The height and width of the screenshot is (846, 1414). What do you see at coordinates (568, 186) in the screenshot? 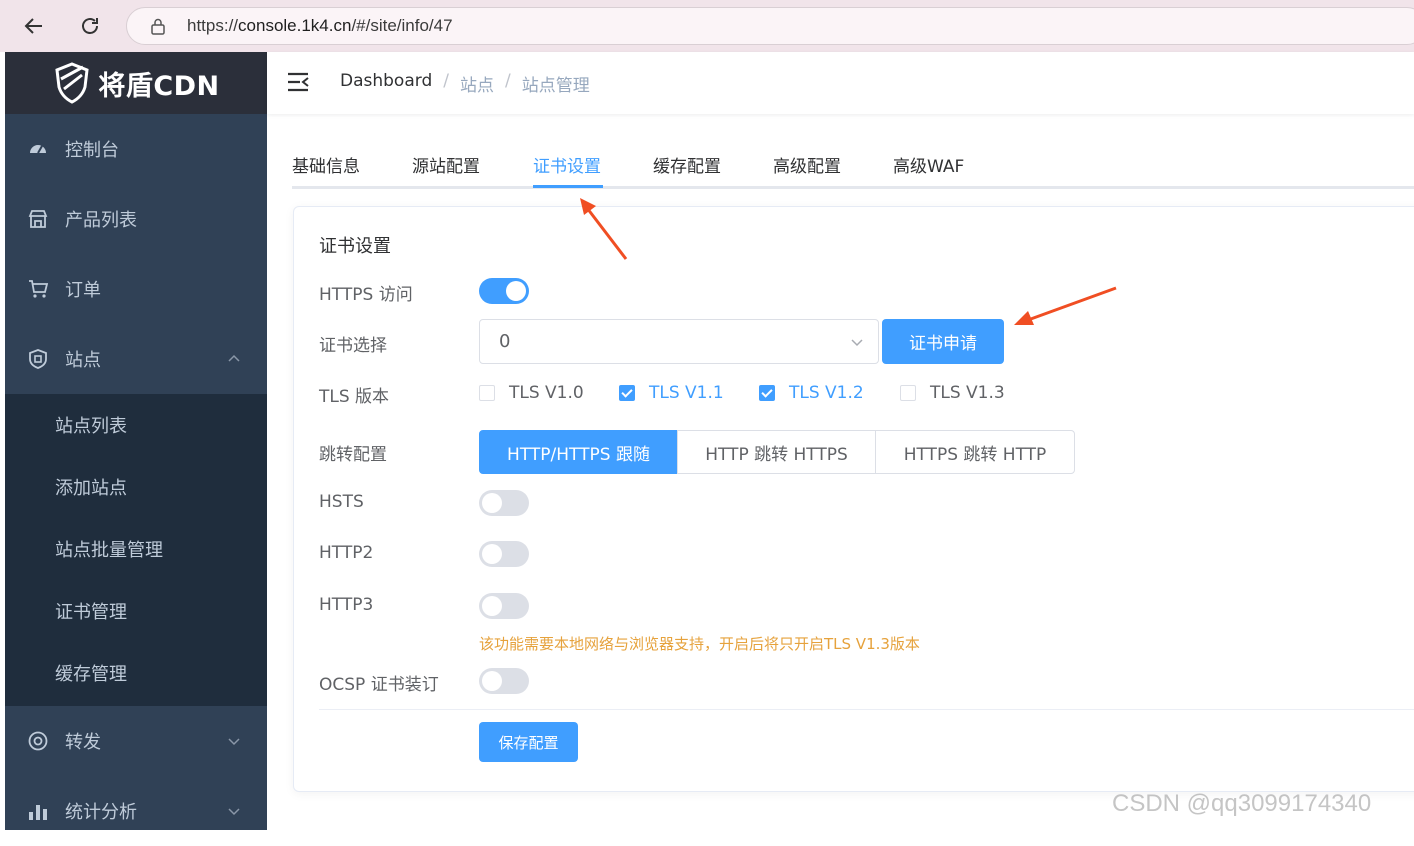
I see `active-tab-indicator` at bounding box center [568, 186].